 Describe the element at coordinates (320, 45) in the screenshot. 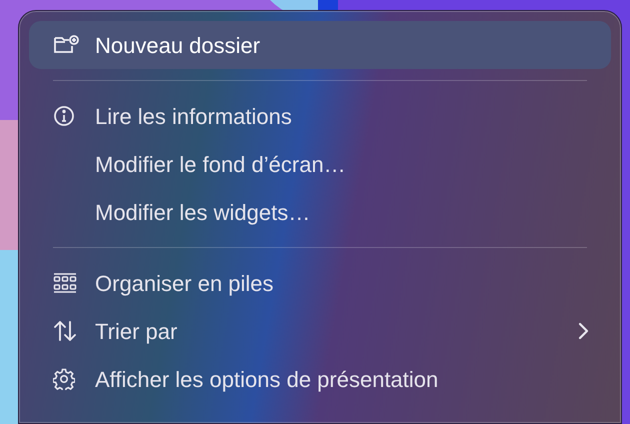

I see `menu-item: Nouveau dossier` at that location.